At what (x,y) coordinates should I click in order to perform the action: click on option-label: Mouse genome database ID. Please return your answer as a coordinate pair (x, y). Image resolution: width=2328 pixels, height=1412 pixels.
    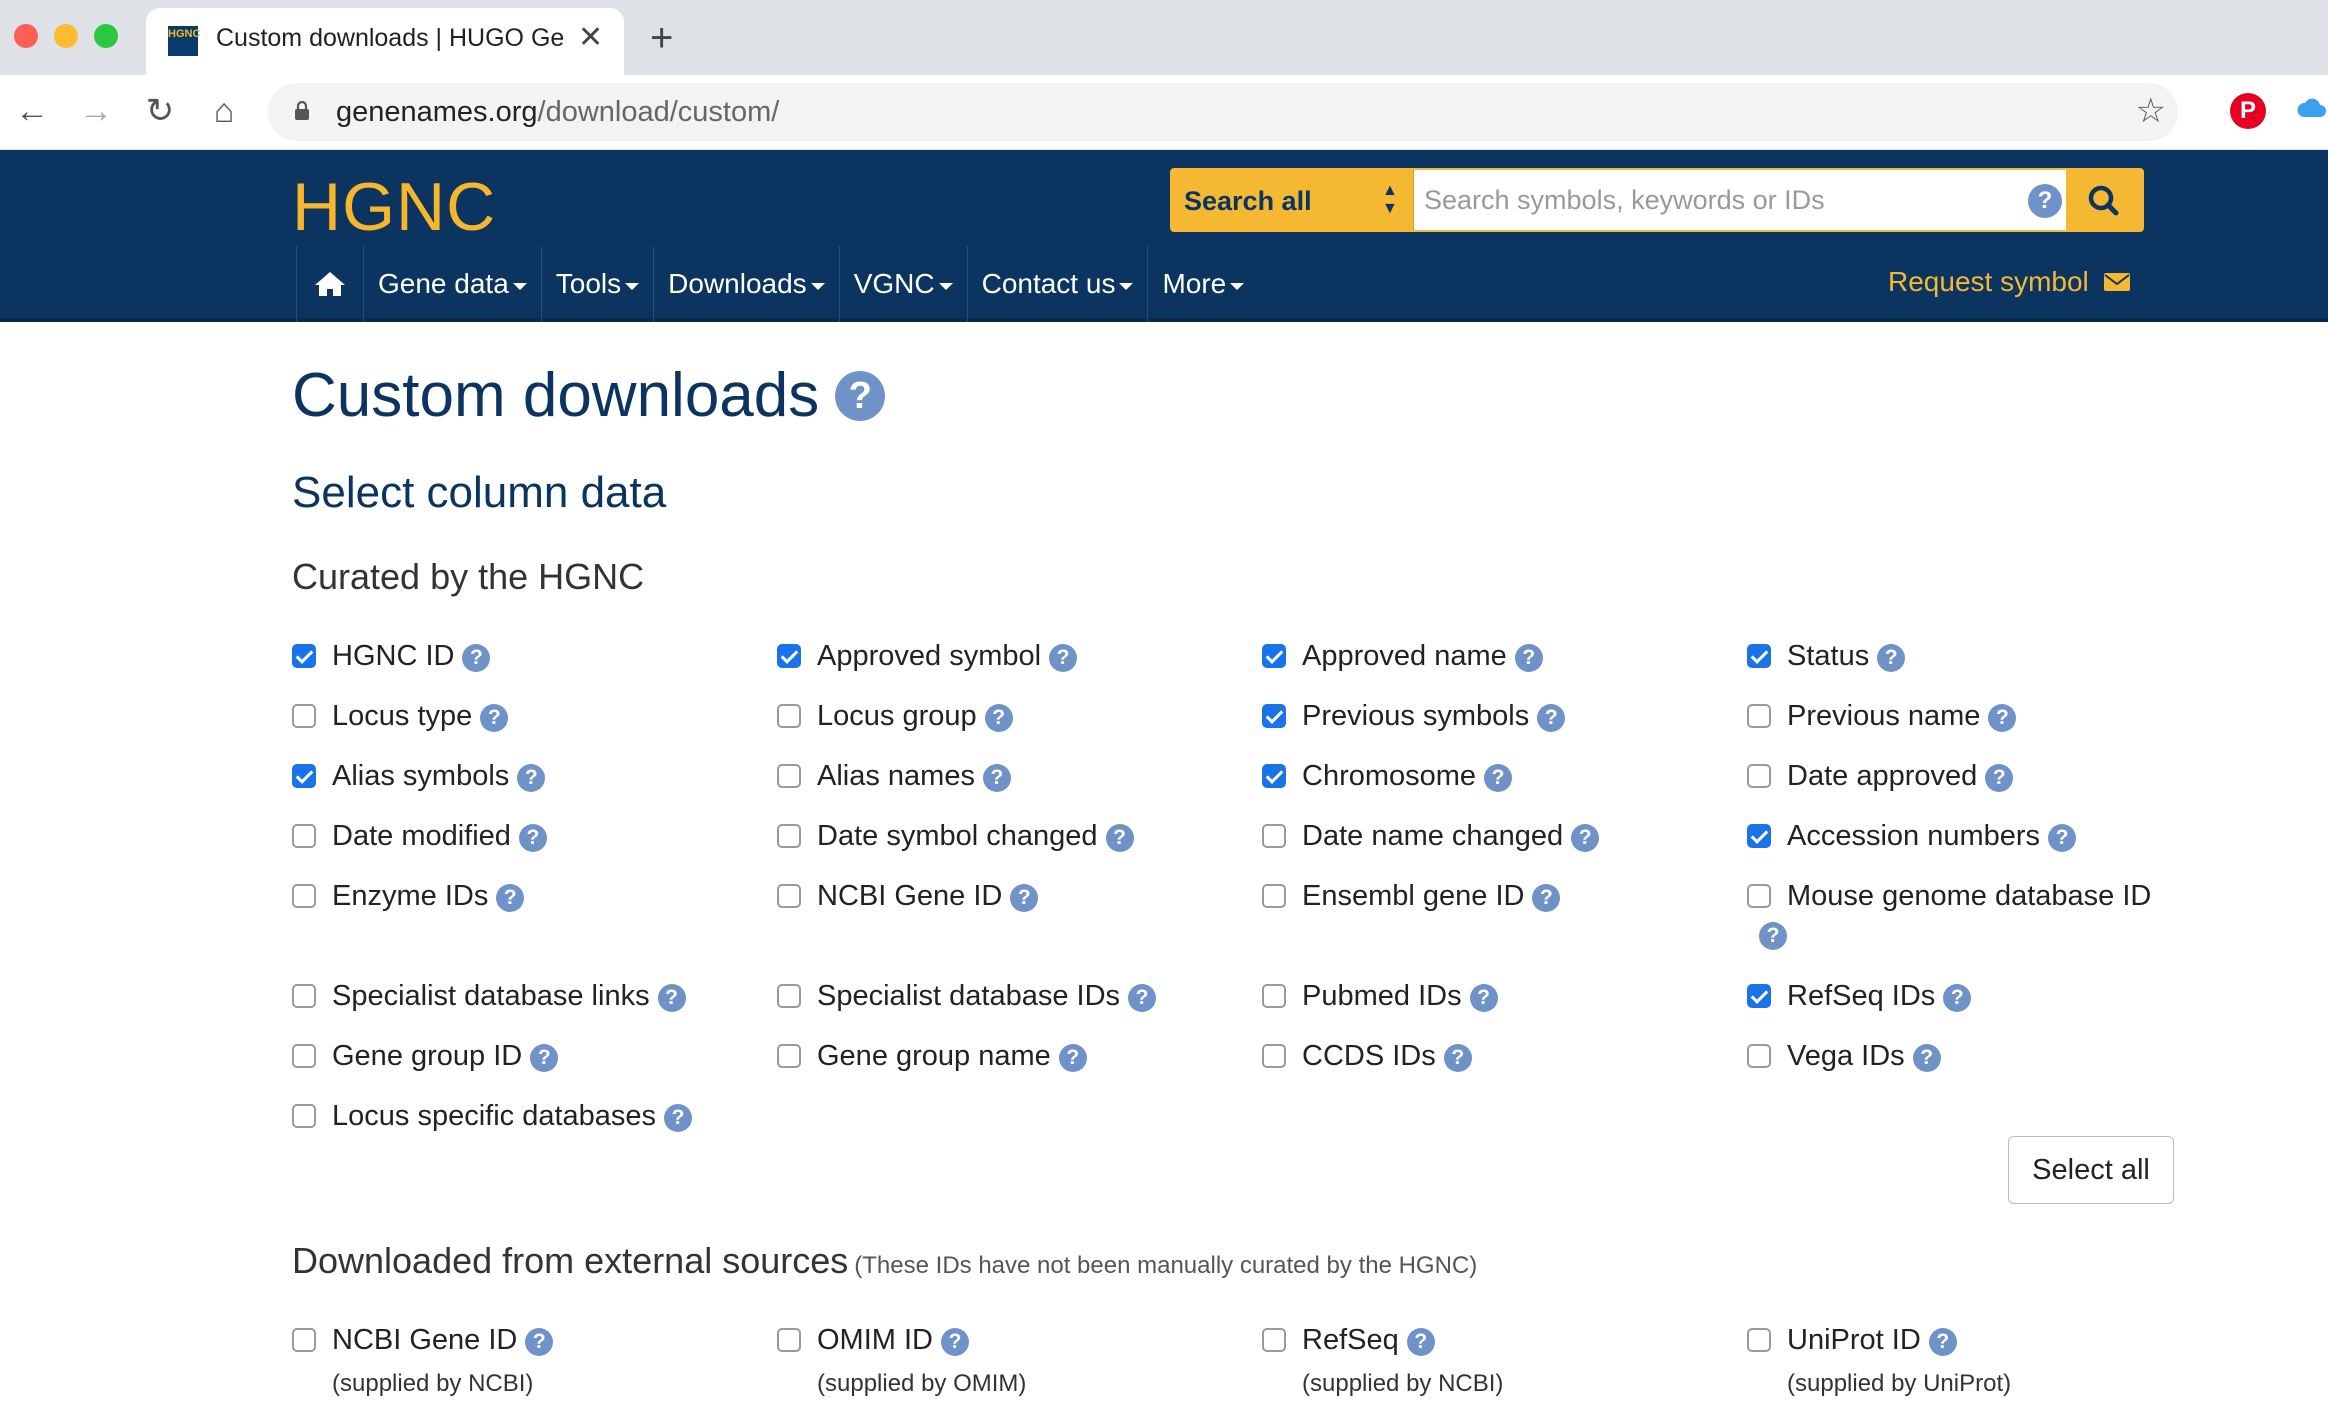
    Looking at the image, I should click on (1969, 896).